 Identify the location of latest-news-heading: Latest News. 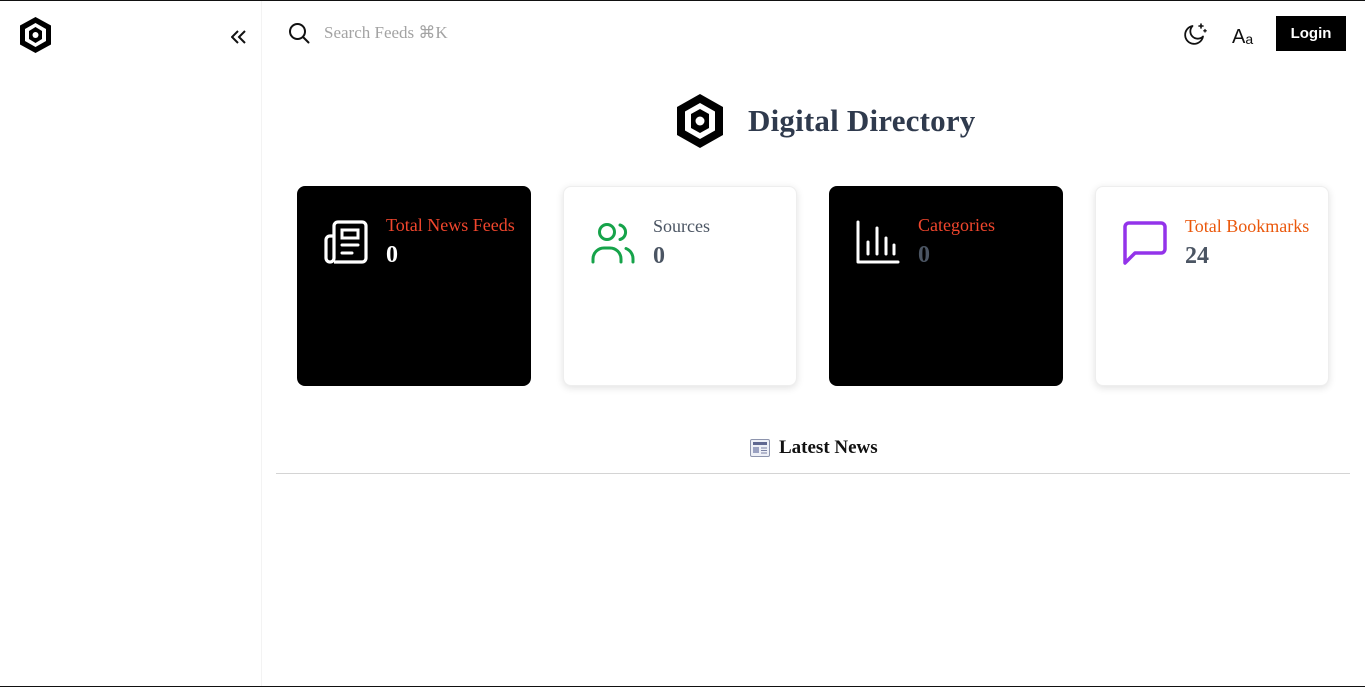
(814, 448).